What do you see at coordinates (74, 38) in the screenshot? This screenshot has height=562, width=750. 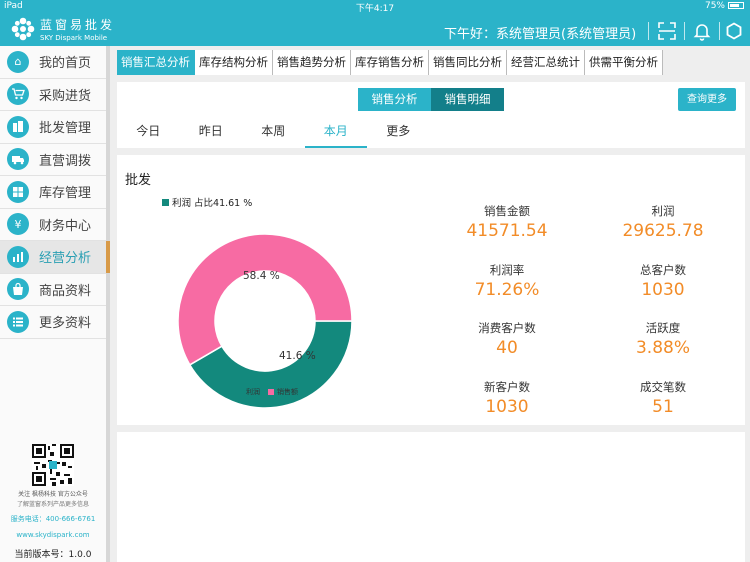 I see `brand-subtitle: SKY Dispark Mobile` at bounding box center [74, 38].